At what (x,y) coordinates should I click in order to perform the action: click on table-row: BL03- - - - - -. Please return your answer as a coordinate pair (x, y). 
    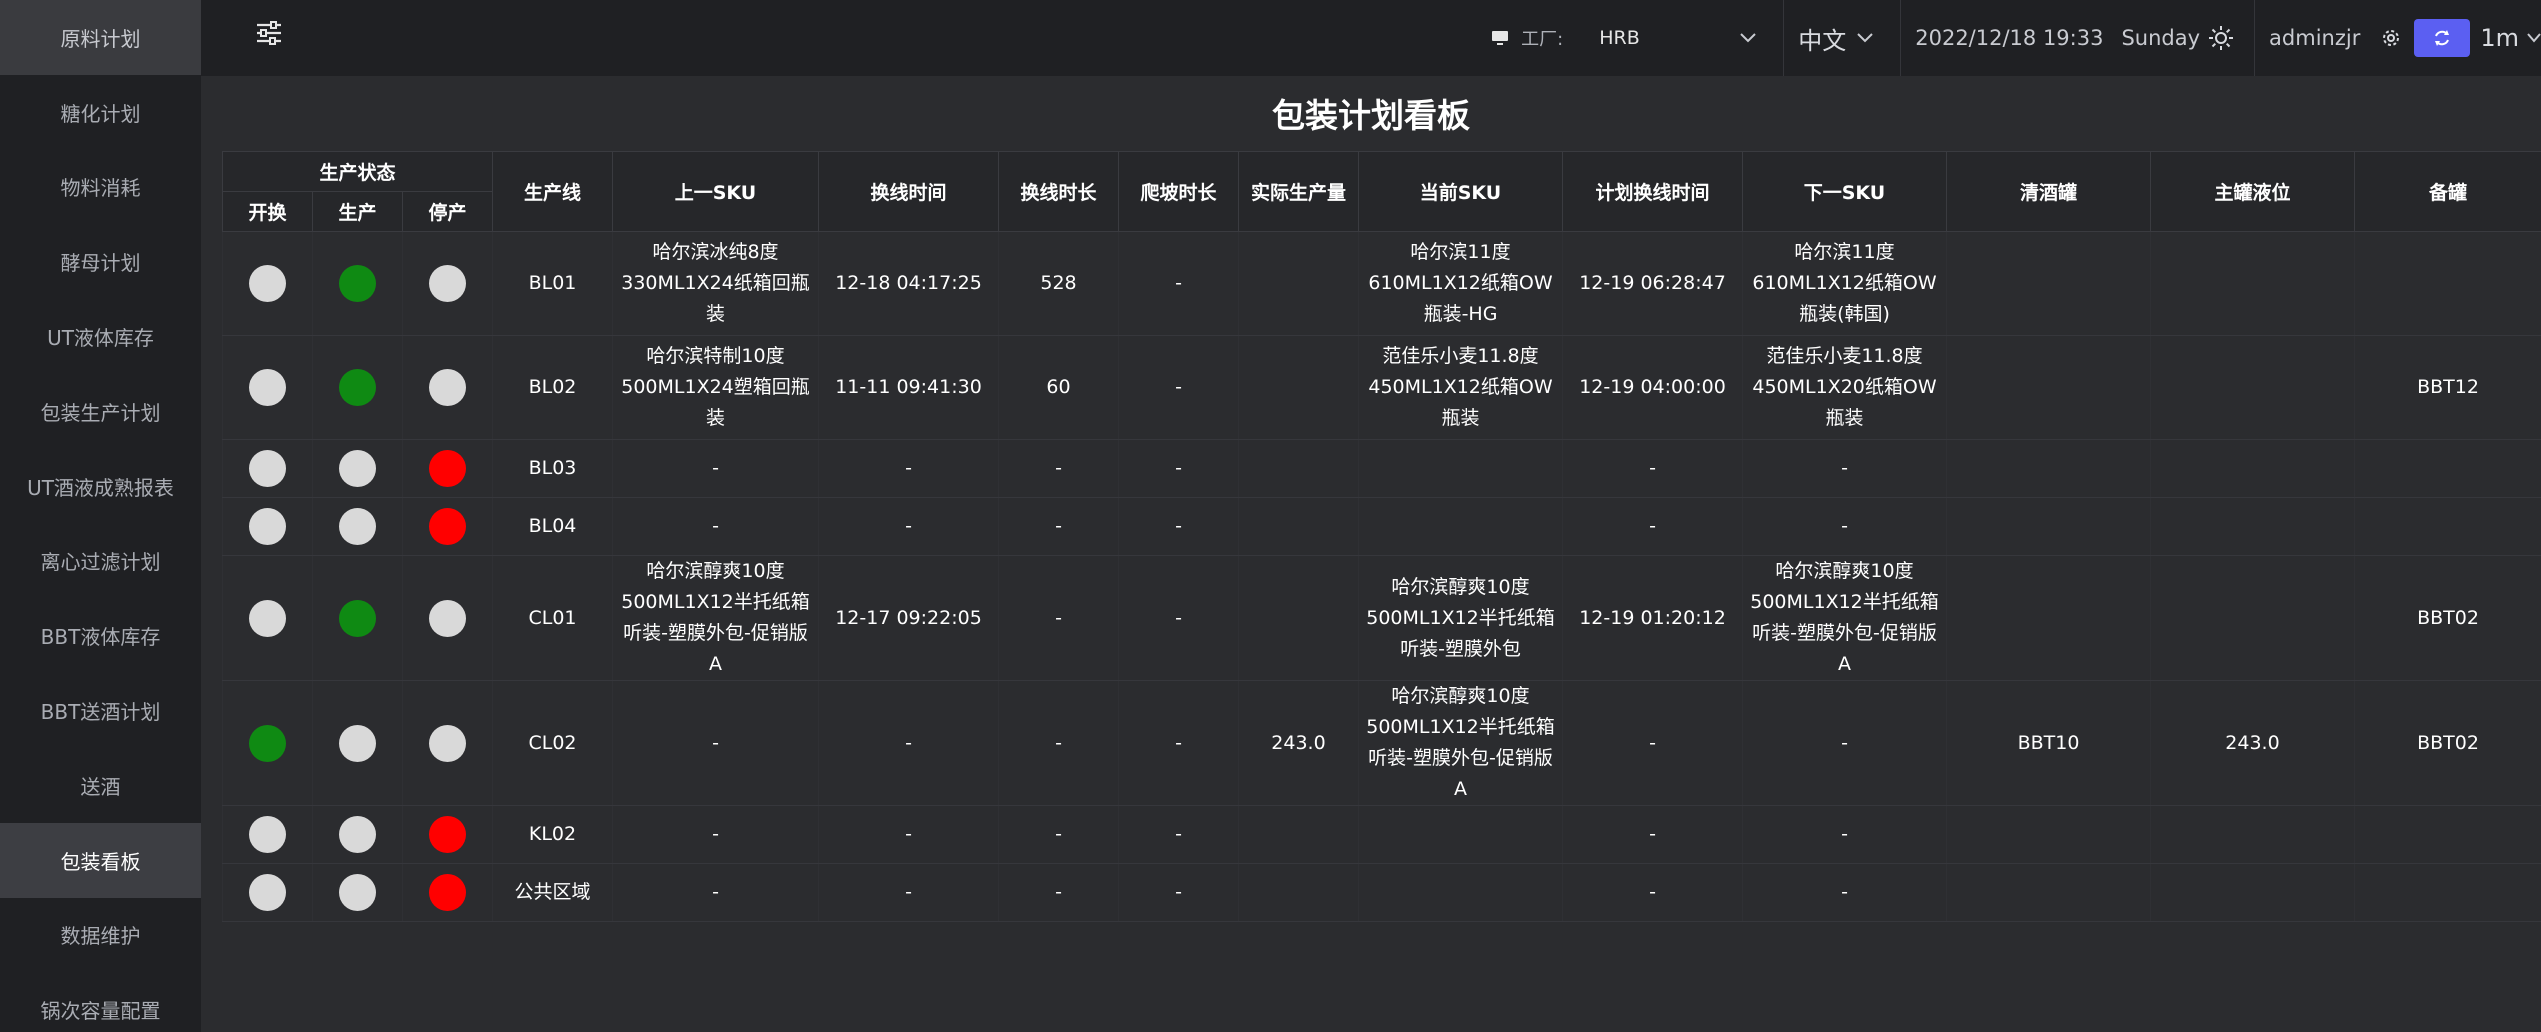
    Looking at the image, I should click on (1381, 468).